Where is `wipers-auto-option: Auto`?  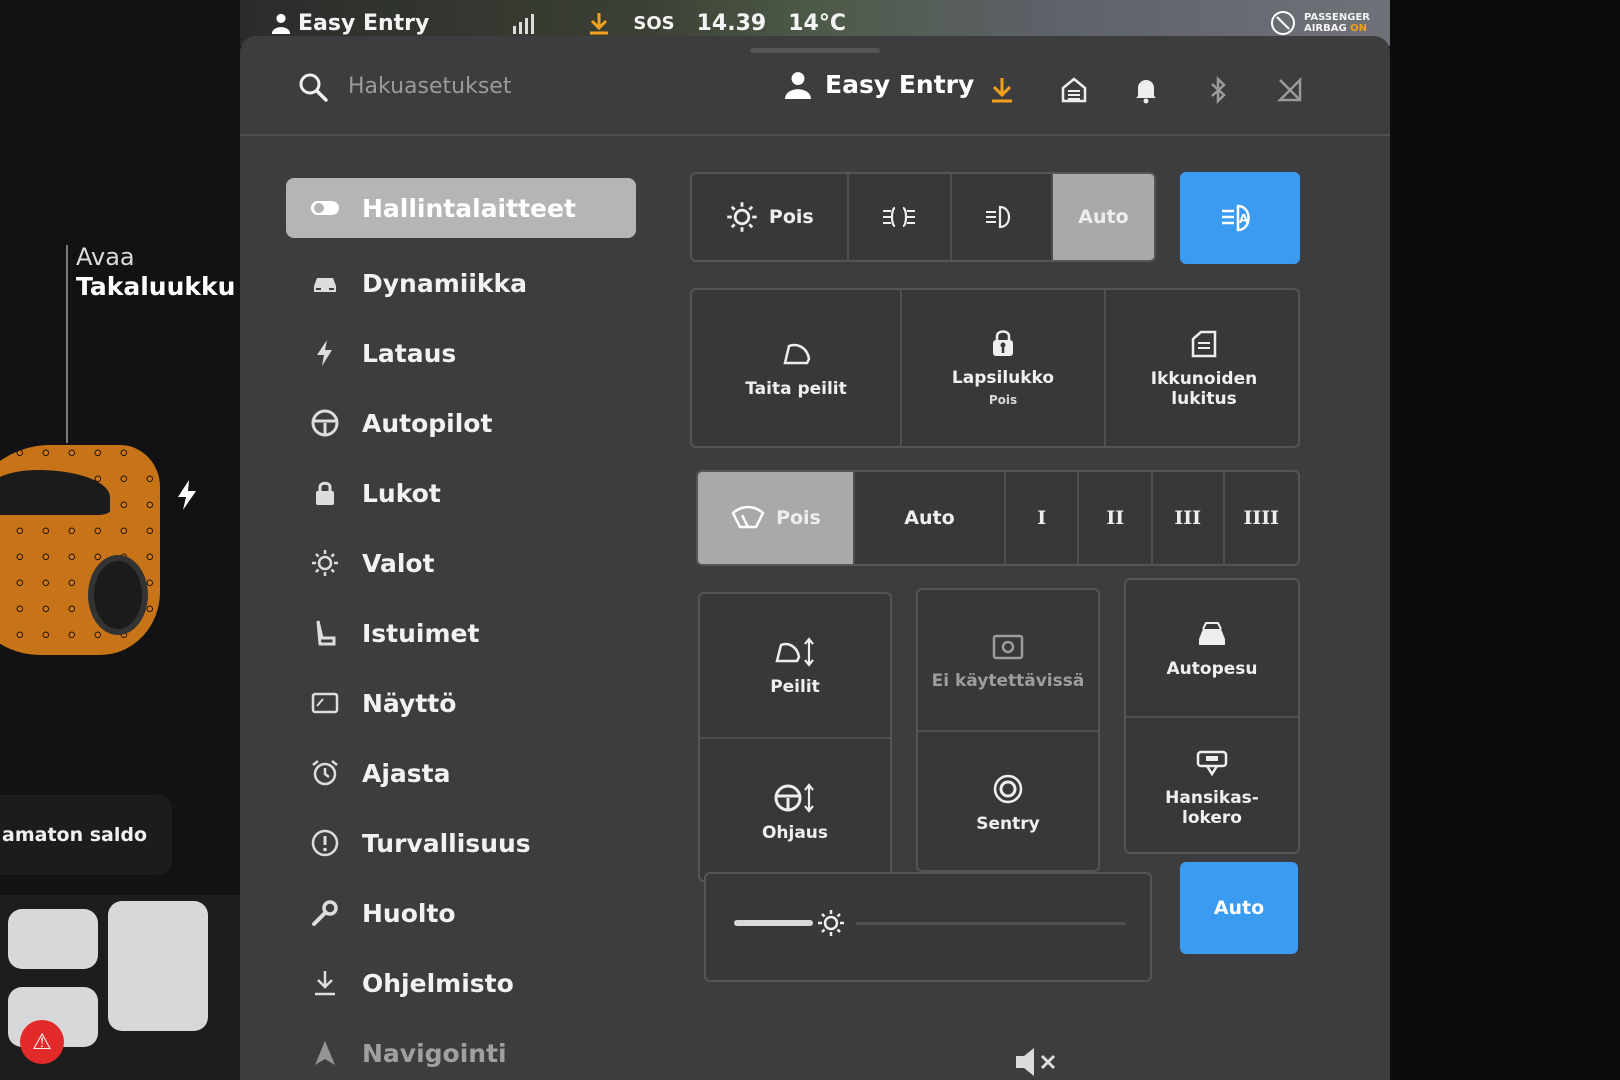 wipers-auto-option: Auto is located at coordinates (930, 518).